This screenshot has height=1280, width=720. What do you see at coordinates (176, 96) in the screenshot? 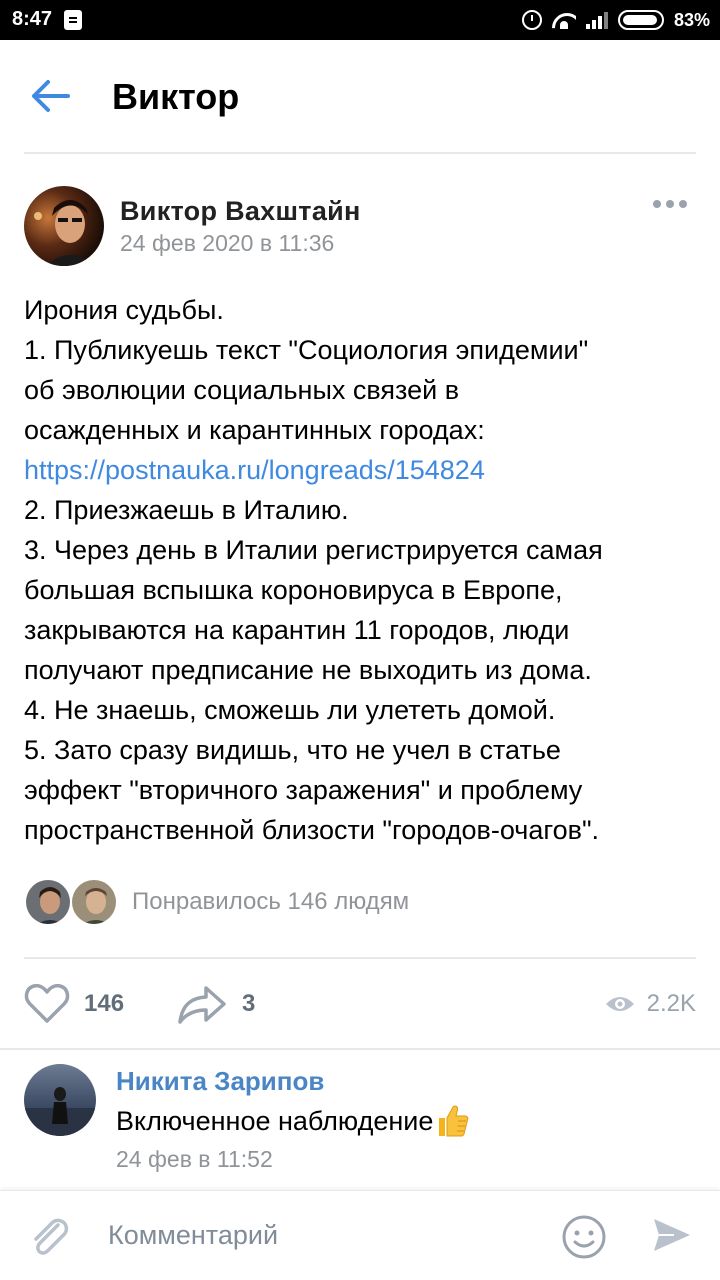
I see `page-title: Виктор` at bounding box center [176, 96].